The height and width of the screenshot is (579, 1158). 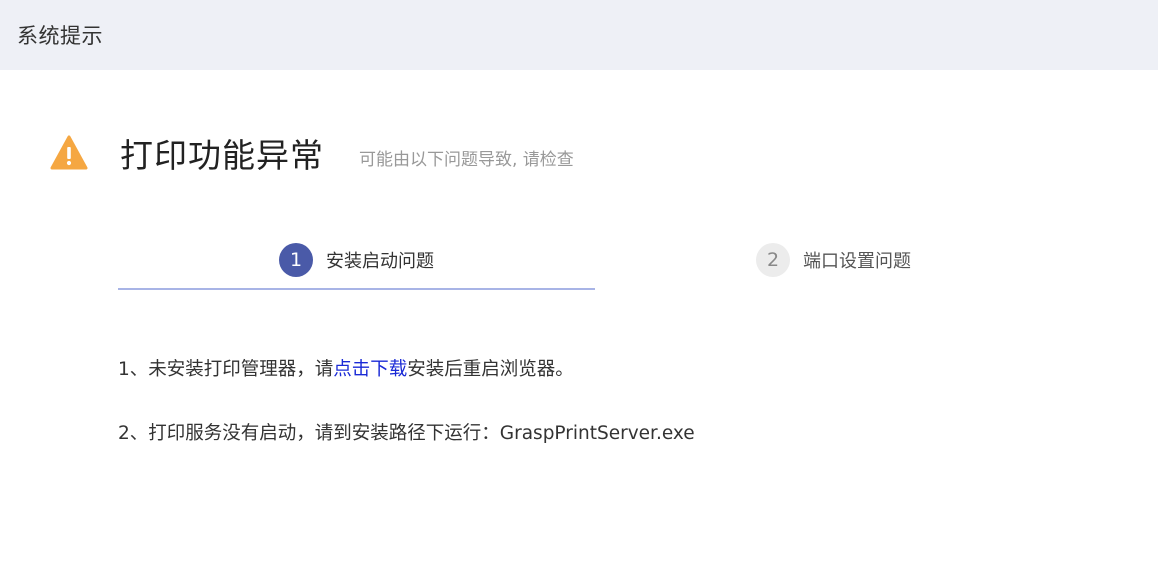 What do you see at coordinates (579, 35) in the screenshot?
I see `title-bar: 系统提示` at bounding box center [579, 35].